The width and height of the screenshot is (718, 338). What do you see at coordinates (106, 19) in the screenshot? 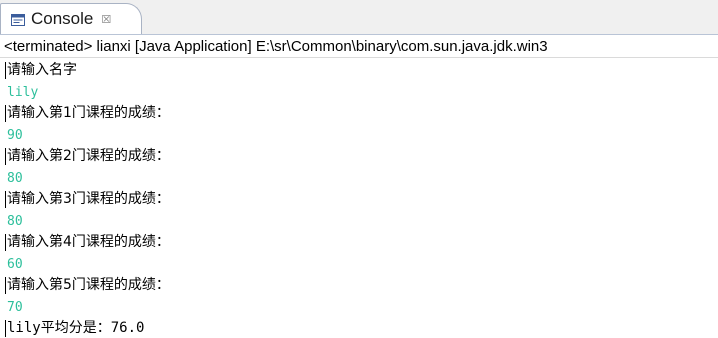
I see `close-icon: ☒` at bounding box center [106, 19].